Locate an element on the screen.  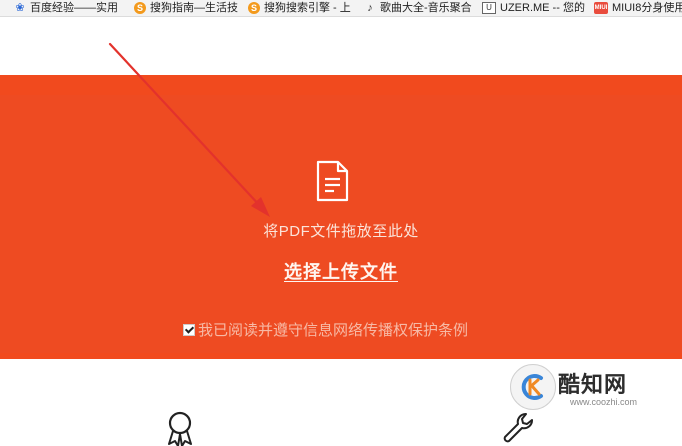
bookmark-item: U UZER.ME -- 您的 is located at coordinates (533, 8).